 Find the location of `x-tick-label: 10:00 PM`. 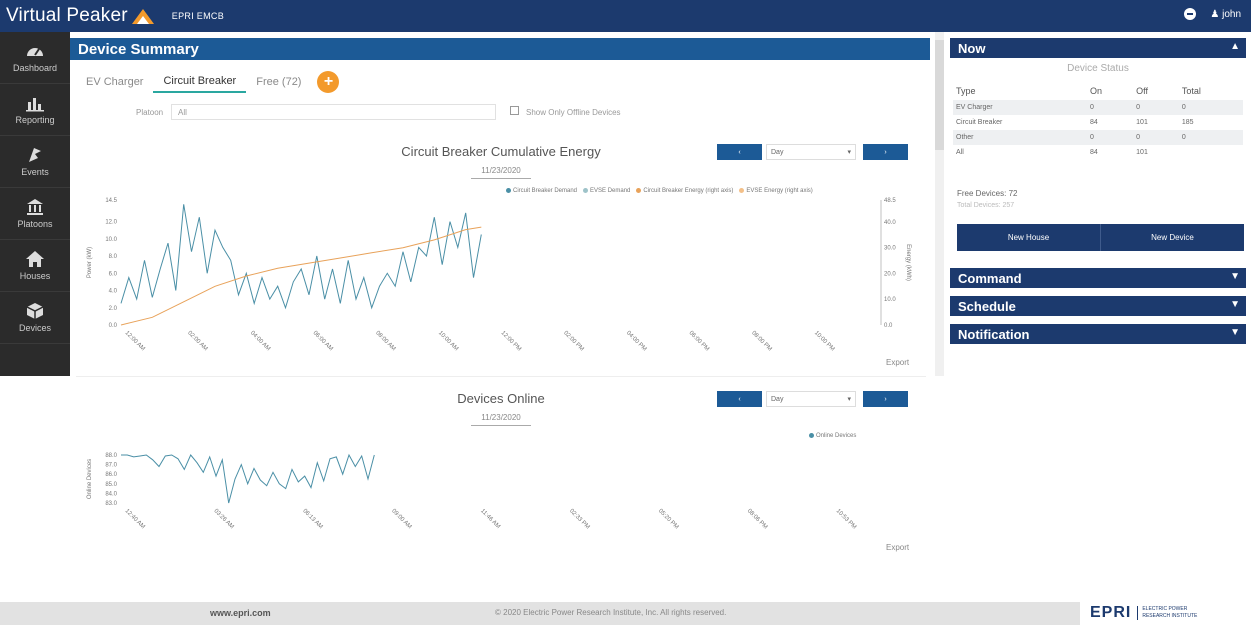

x-tick-label: 10:00 PM is located at coordinates (824, 341).